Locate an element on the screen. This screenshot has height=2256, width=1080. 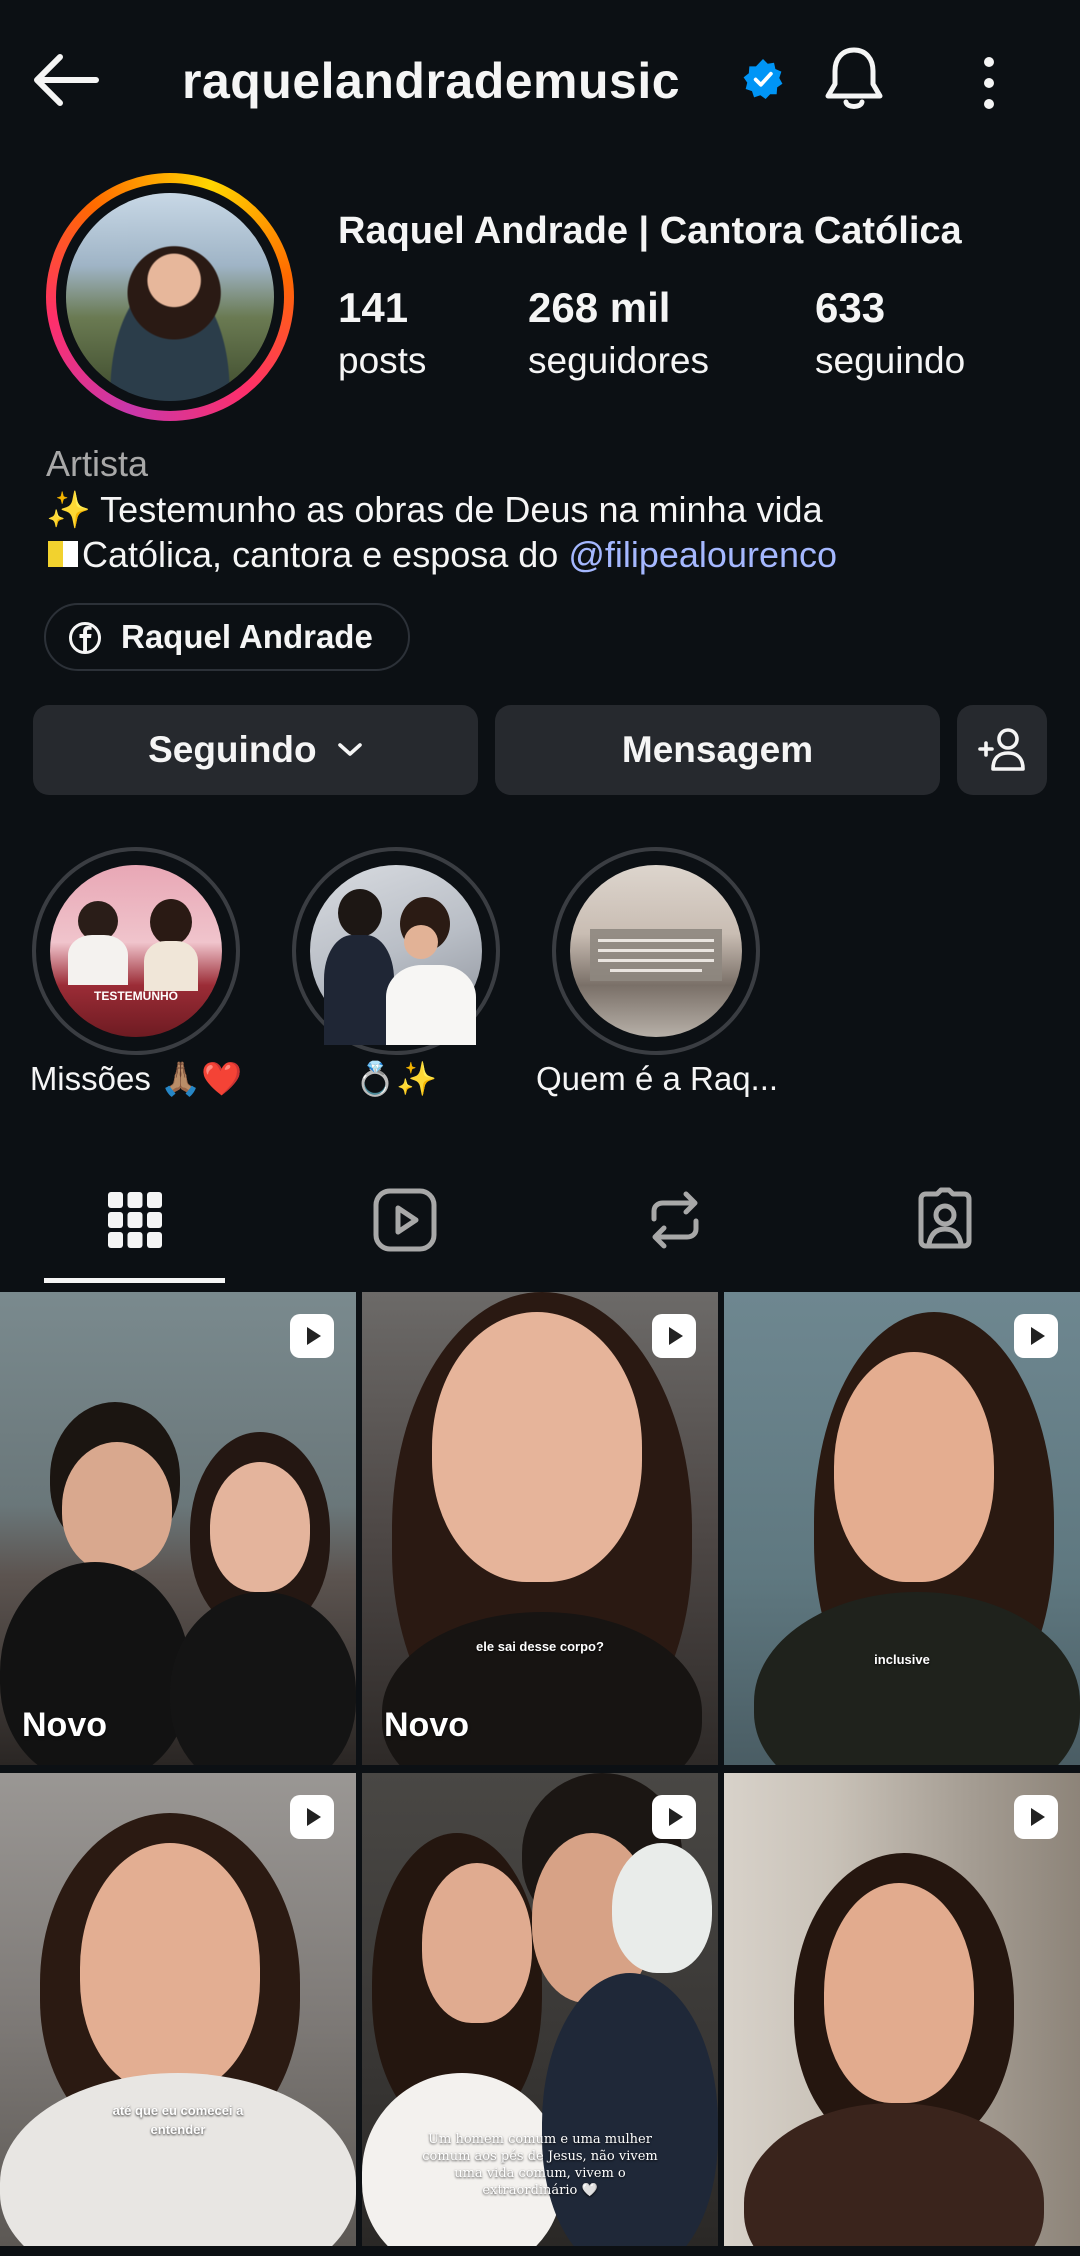
post-4-face is located at coordinates (170, 1968).